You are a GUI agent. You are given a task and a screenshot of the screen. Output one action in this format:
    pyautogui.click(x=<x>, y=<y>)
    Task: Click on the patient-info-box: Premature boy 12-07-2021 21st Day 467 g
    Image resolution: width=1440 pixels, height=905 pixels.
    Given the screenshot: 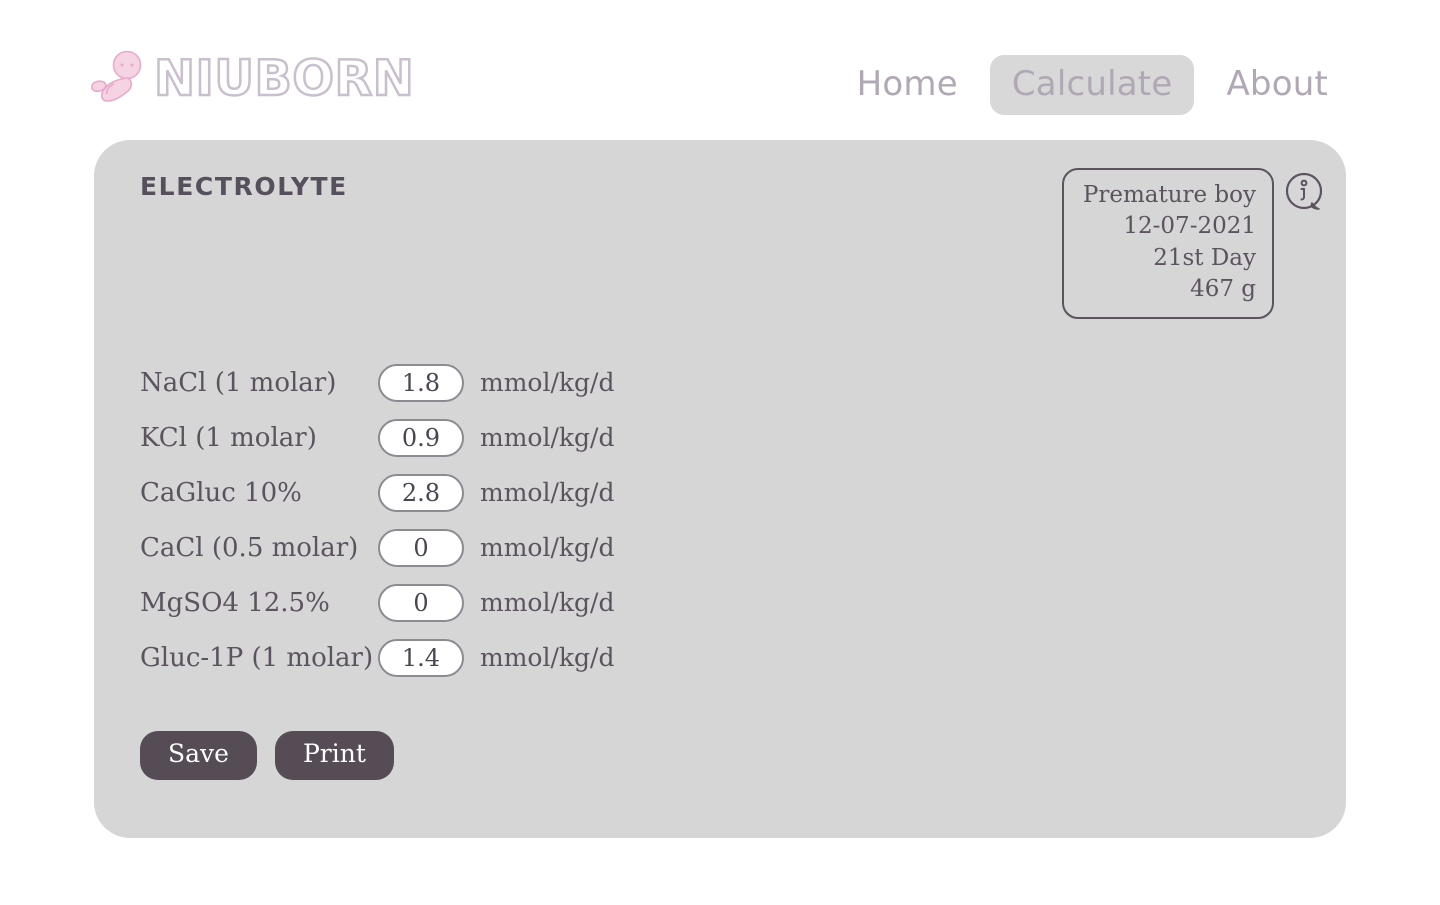 What is the action you would take?
    pyautogui.click(x=1168, y=244)
    